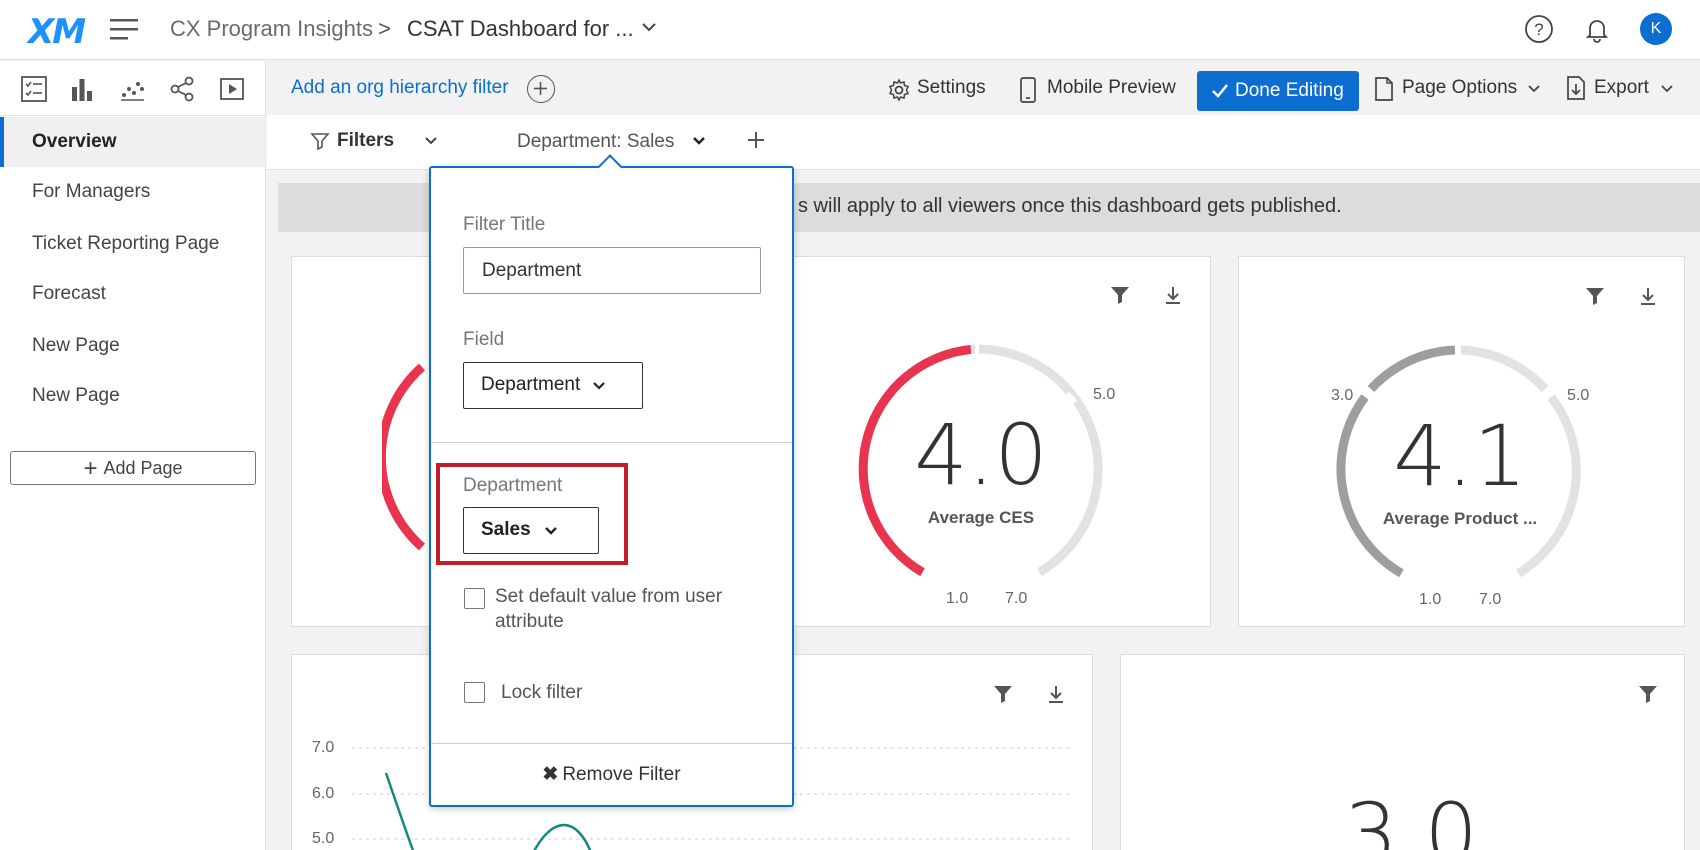  I want to click on check-icon, so click(1220, 91).